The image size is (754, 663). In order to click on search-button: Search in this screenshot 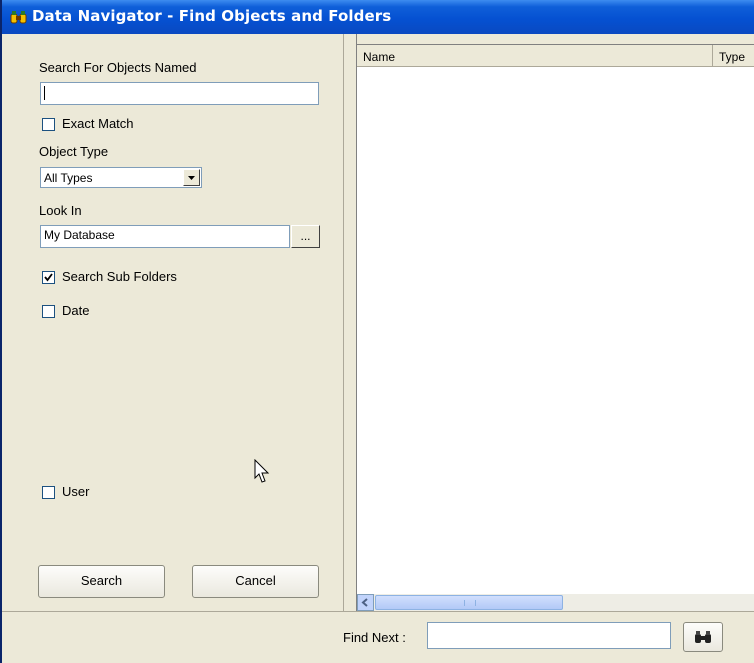, I will do `click(101, 581)`.